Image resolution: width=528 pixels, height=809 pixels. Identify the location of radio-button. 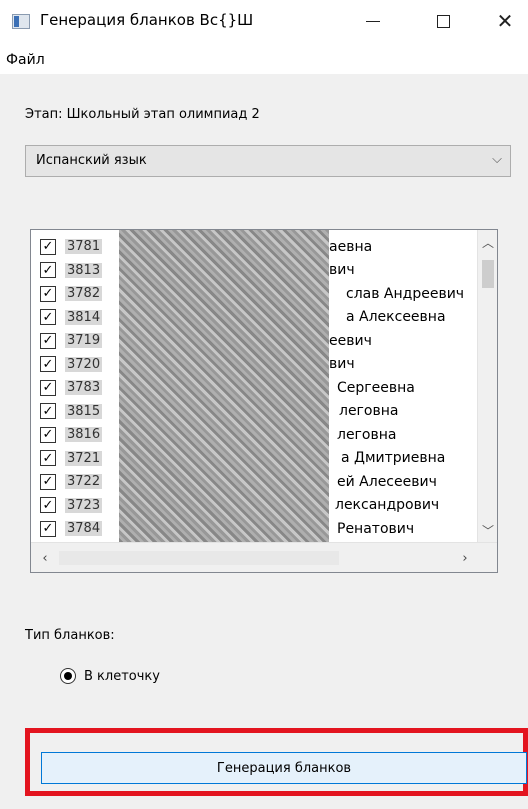
(68, 676).